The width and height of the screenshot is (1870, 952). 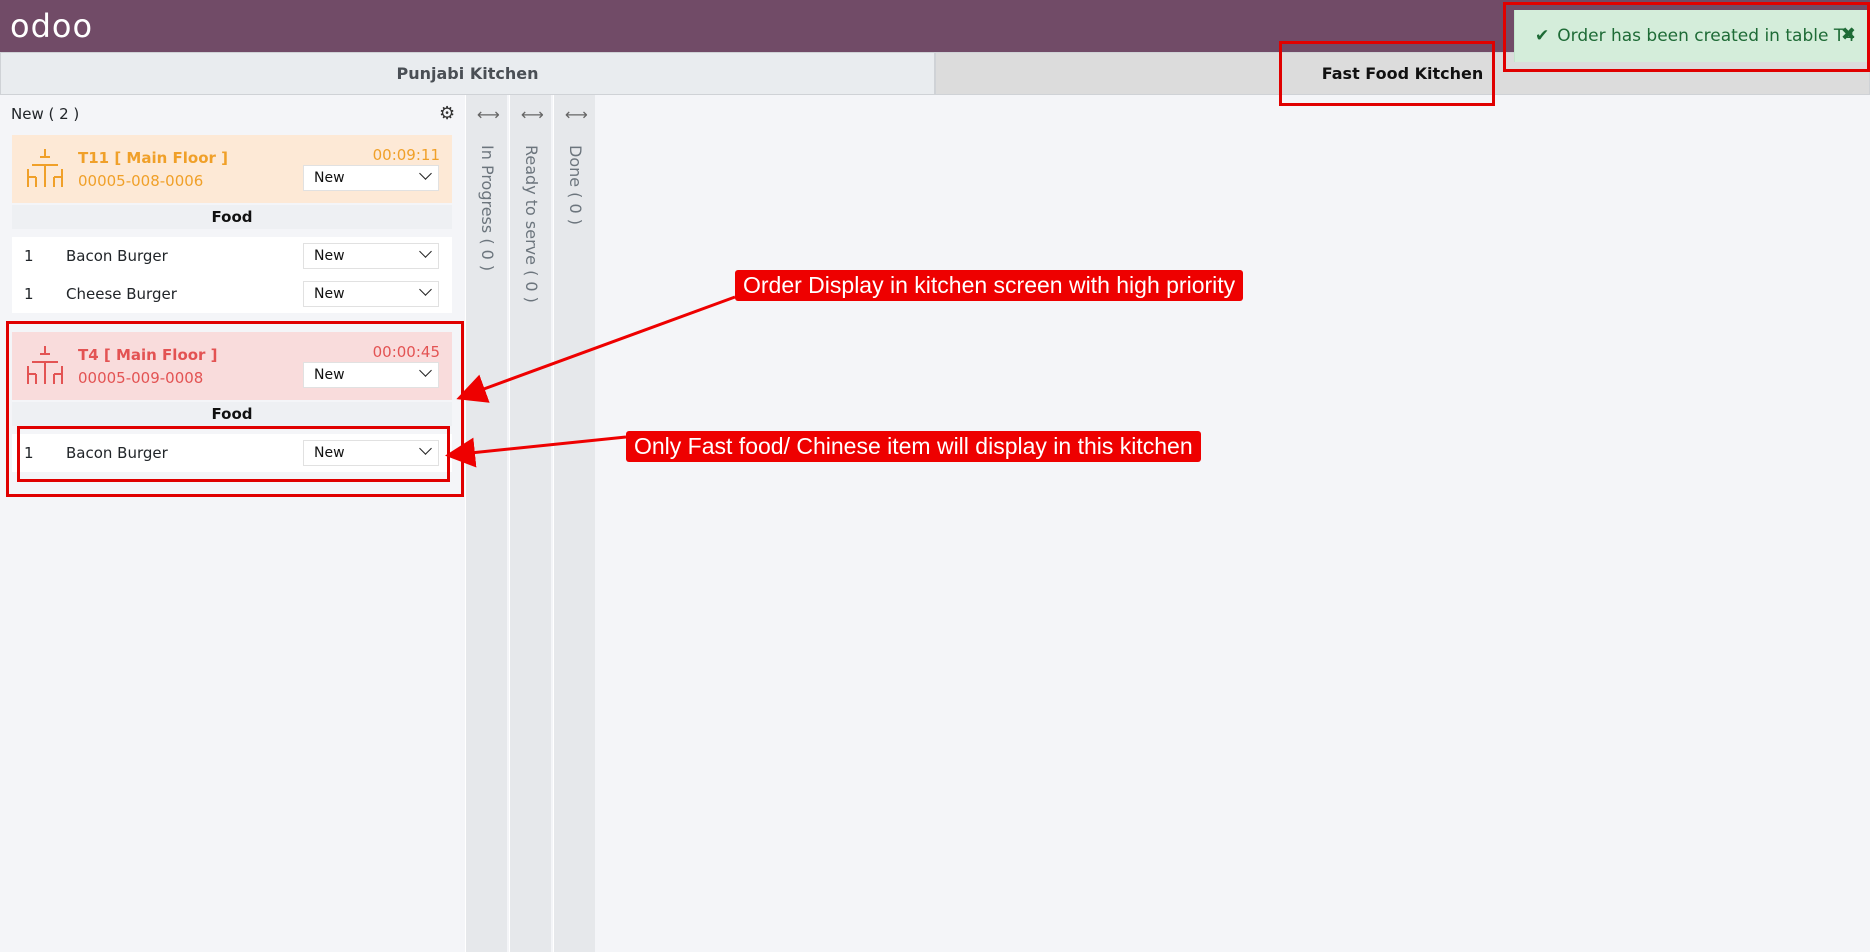 I want to click on dining-table-icon, so click(x=45, y=168).